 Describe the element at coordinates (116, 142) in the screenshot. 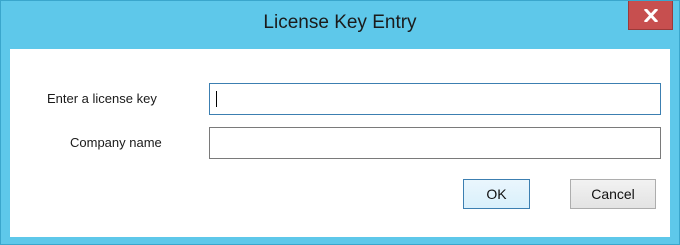

I see `company-name-label: Company name` at that location.